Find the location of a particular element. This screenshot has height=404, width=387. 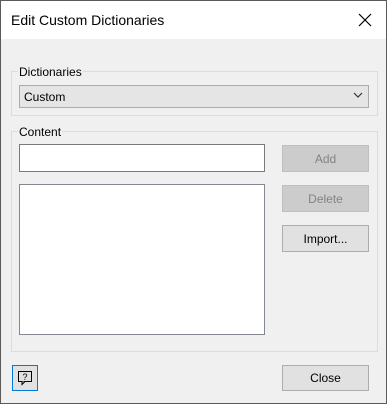

dialog-title: Edit Custom Dictionaries is located at coordinates (88, 20).